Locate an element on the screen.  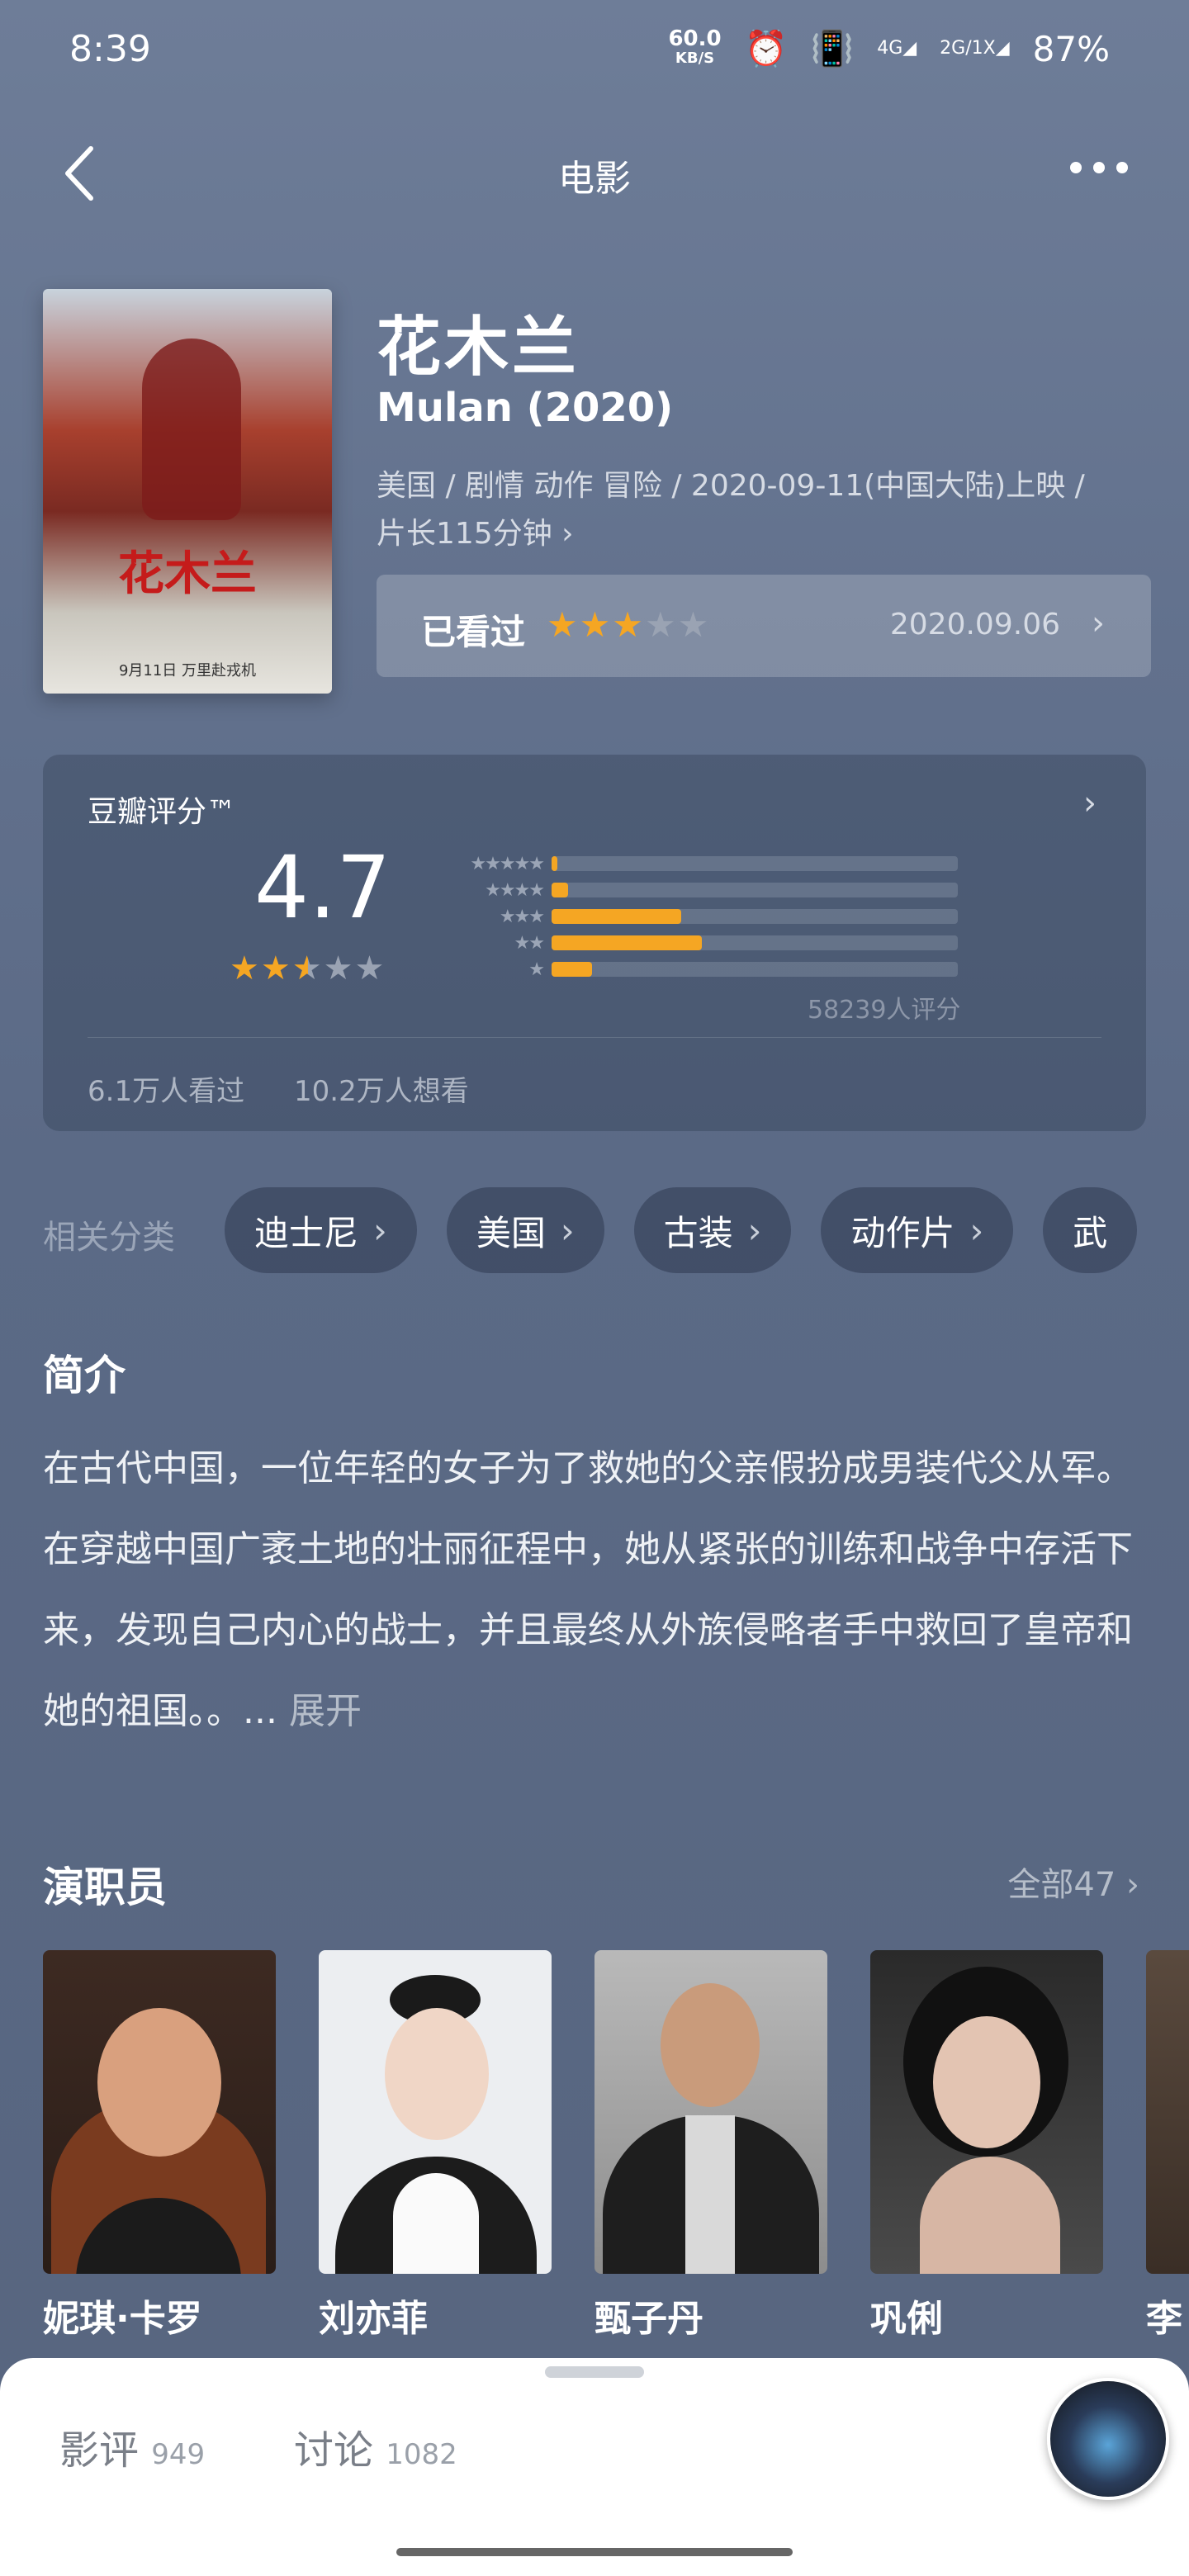
cast-member-card: 刘亦菲 is located at coordinates (435, 2145).